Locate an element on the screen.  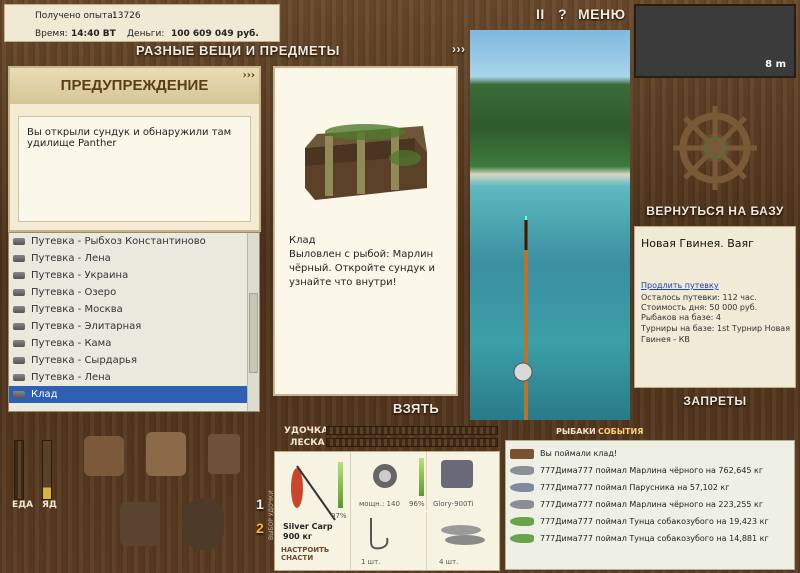
line-slot: Glory-900Ti is located at coordinates (463, 481).